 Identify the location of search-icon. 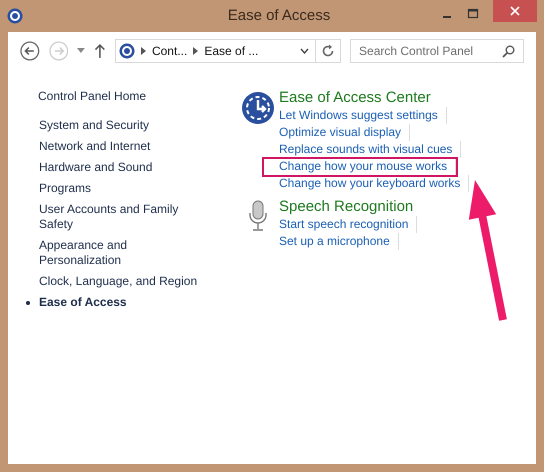
(509, 51).